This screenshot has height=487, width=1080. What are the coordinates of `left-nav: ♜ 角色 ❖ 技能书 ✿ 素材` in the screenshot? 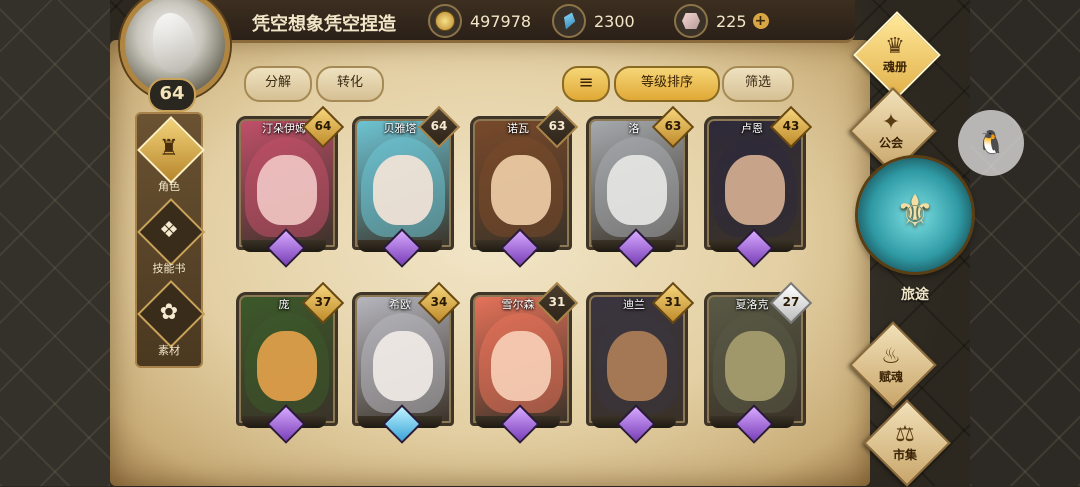 It's located at (170, 240).